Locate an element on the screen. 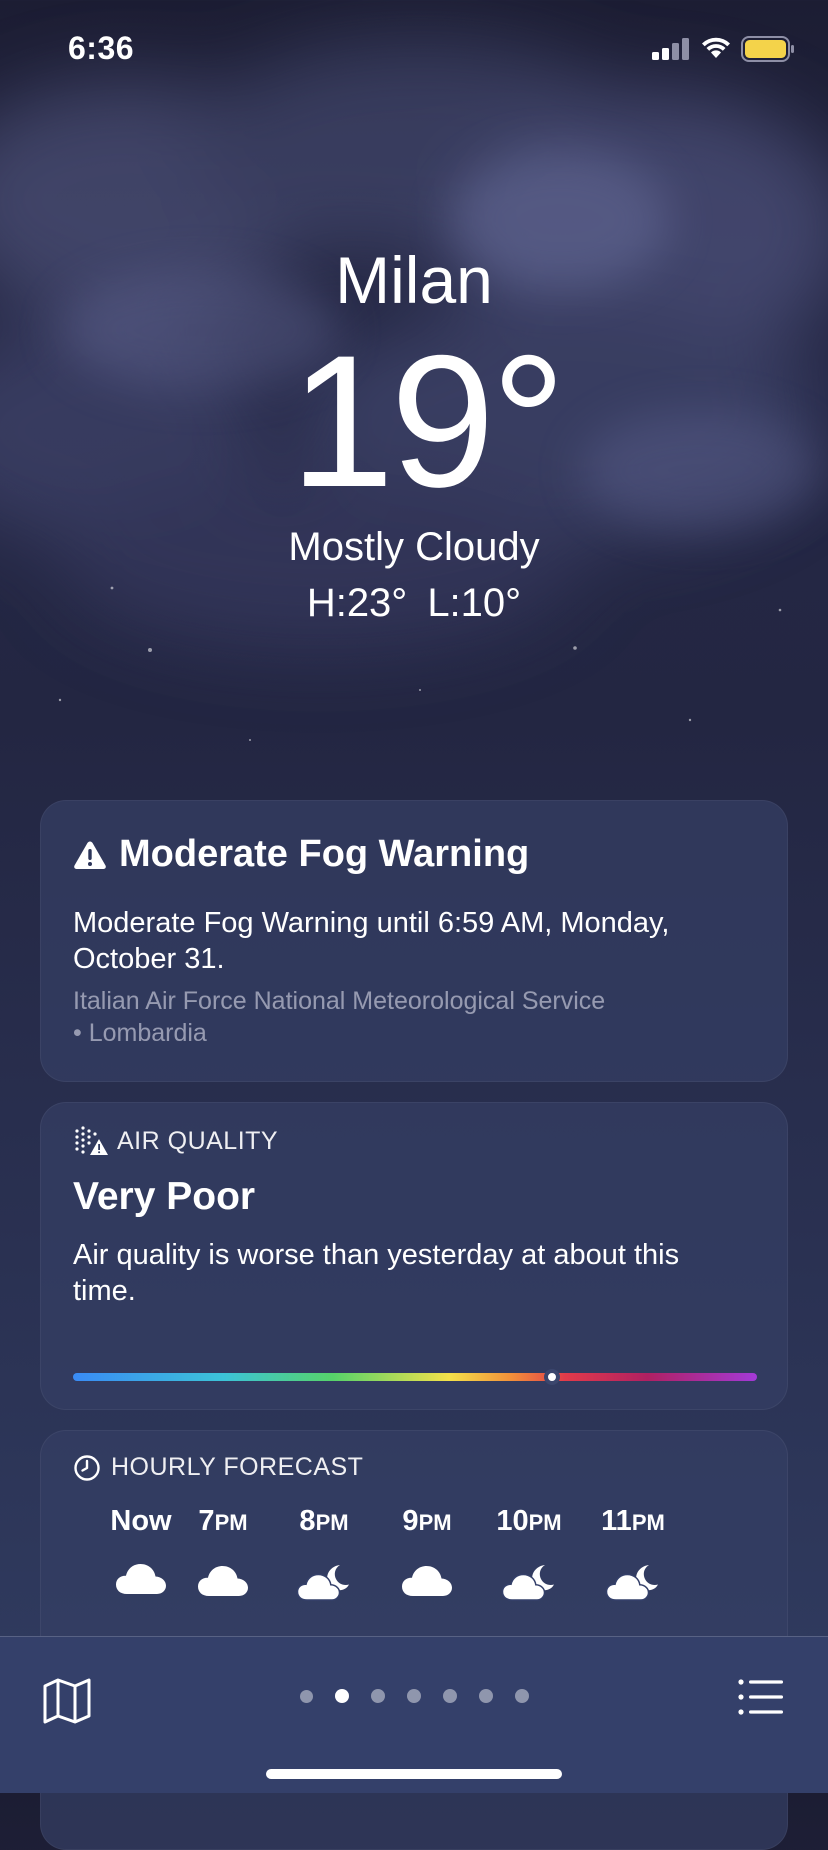 Image resolution: width=828 pixels, height=1850 pixels. air-quality-header: AIR QUALITY is located at coordinates (175, 1141).